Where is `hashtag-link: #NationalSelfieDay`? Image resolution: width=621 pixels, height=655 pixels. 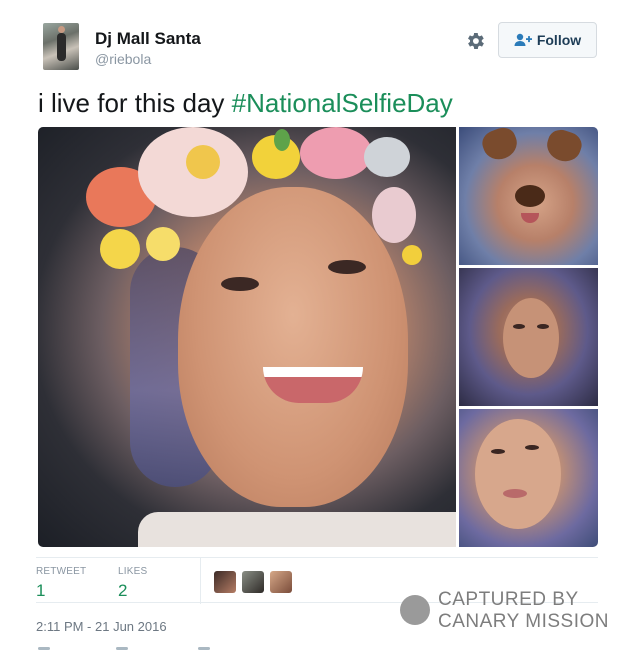 hashtag-link: #NationalSelfieDay is located at coordinates (342, 103).